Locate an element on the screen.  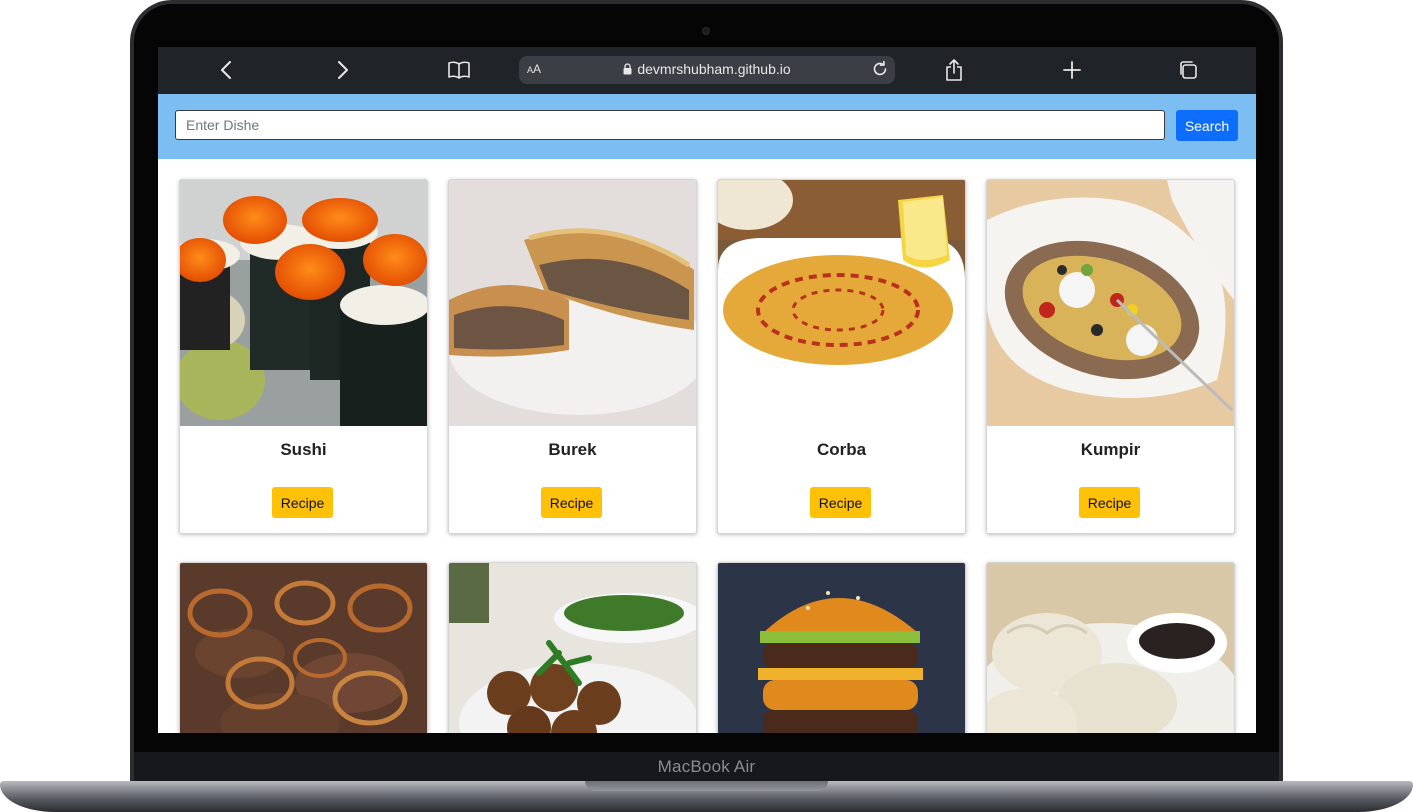
browser-toolbar: AA devmrshubham.github.io is located at coordinates (707, 70).